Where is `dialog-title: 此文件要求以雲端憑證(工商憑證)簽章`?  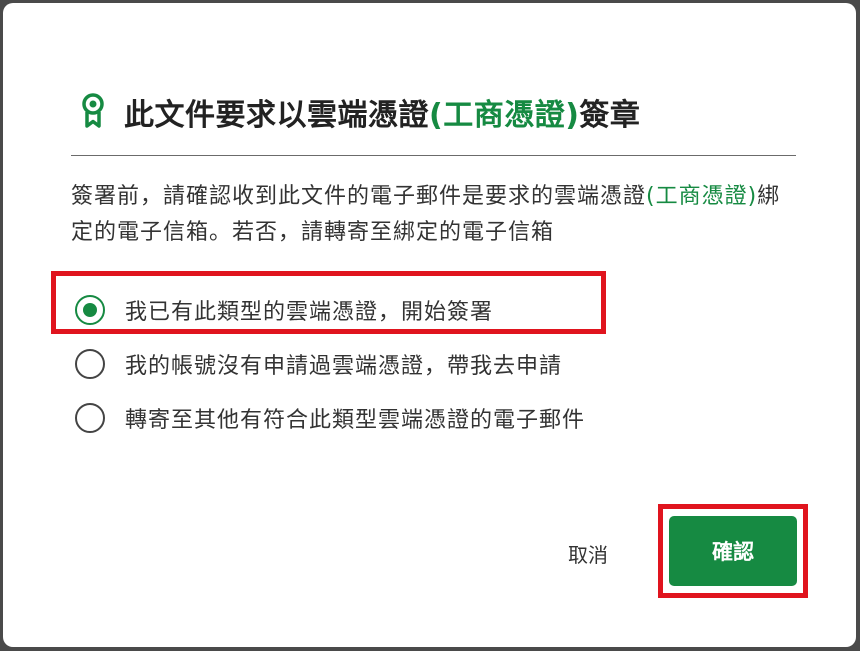 dialog-title: 此文件要求以雲端憑證(工商憑證)簽章 is located at coordinates (382, 112).